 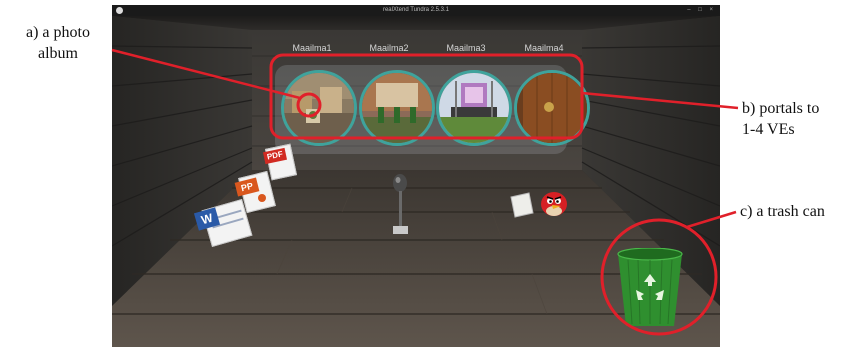 I want to click on annotation-portals-line1: b) portals to, so click(x=781, y=108).